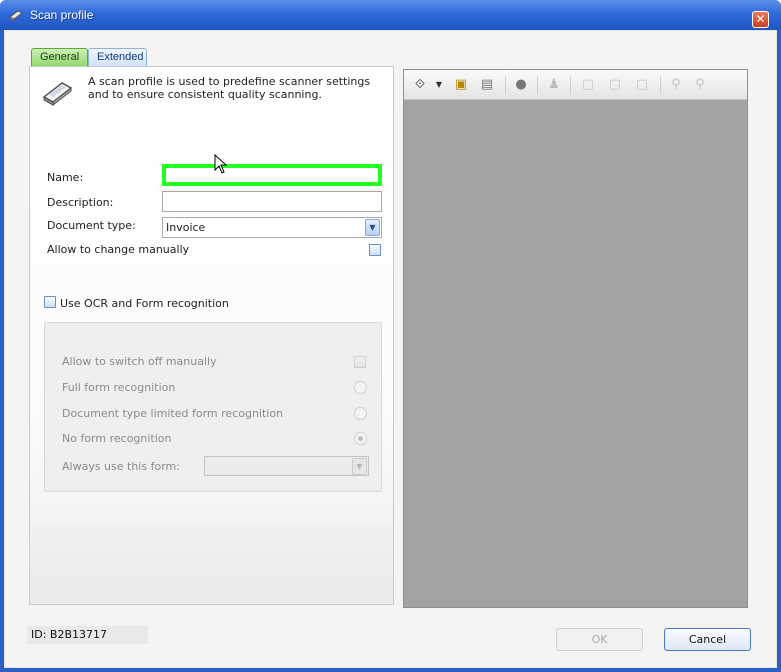 The height and width of the screenshot is (672, 781). Describe the element at coordinates (375, 250) in the screenshot. I see `allow-change-checkbox` at that location.